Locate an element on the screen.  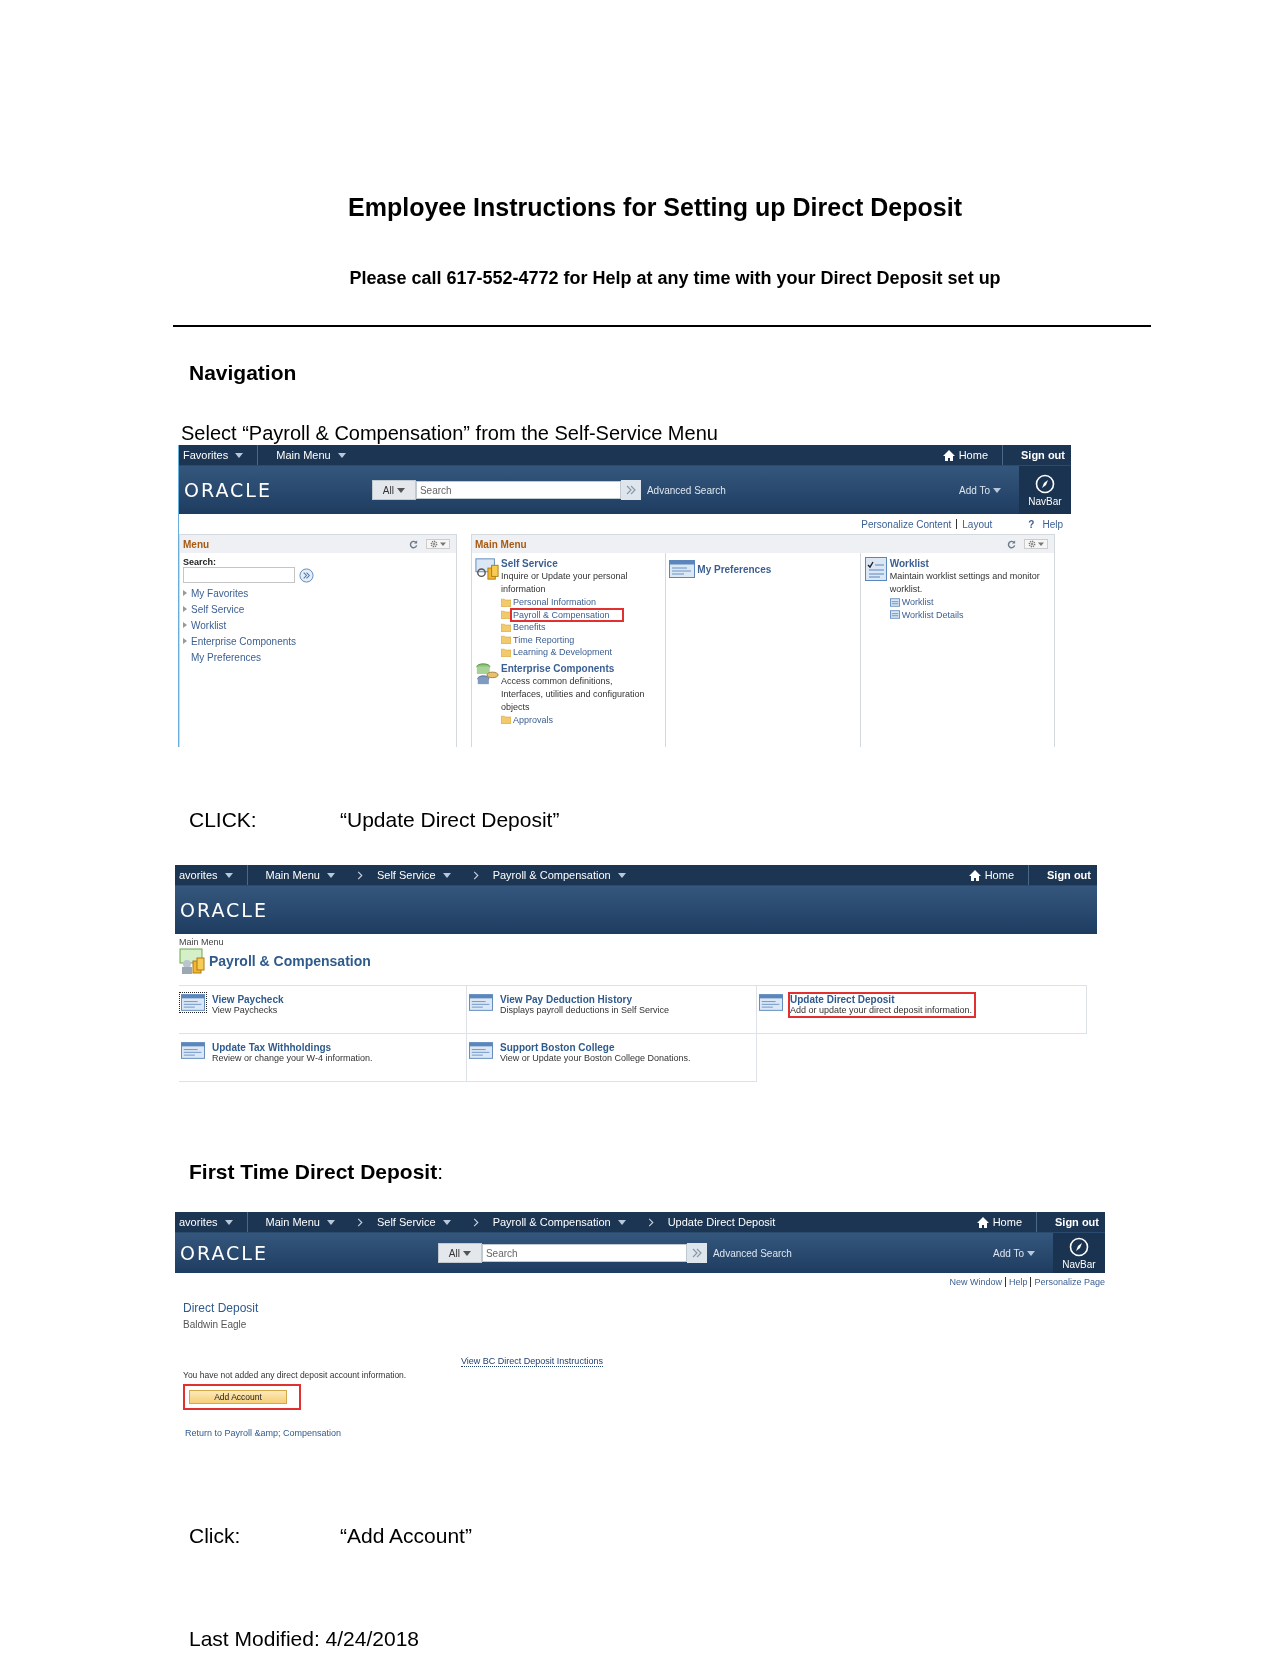
menu-tile: Update Direct Deposit Add or update your direct deposit information. is located at coordinates (922, 1010).